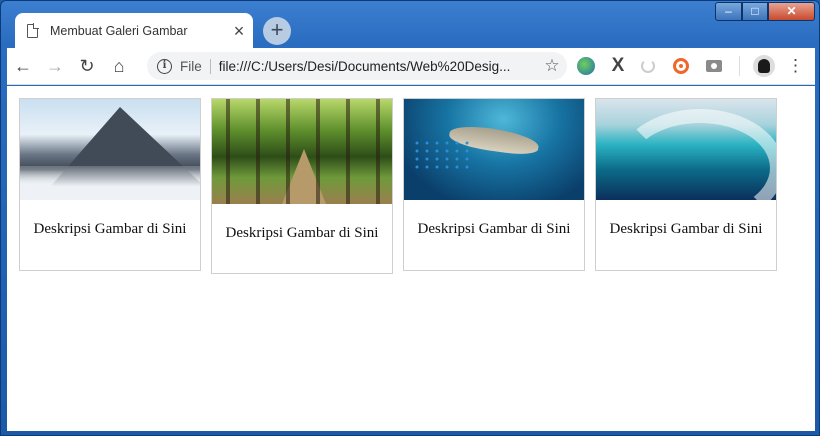  What do you see at coordinates (714, 66) in the screenshot?
I see `camera-extension-icon` at bounding box center [714, 66].